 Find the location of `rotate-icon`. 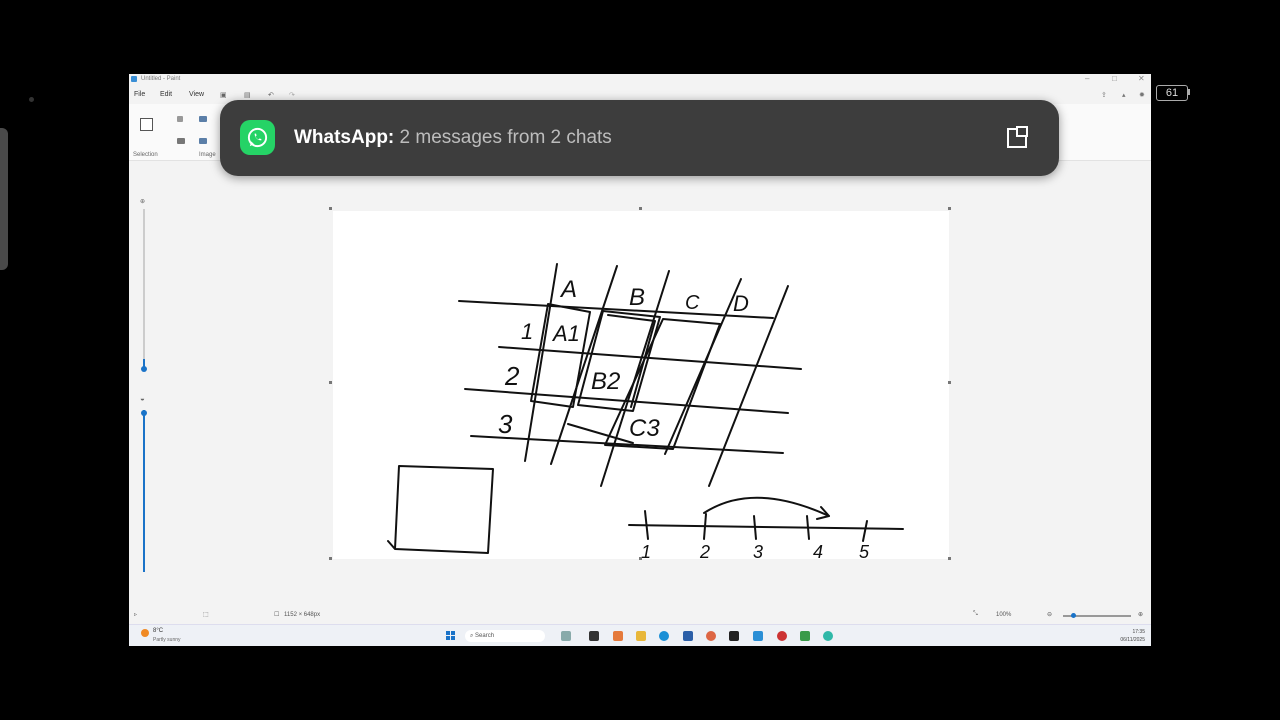

rotate-icon is located at coordinates (203, 141).